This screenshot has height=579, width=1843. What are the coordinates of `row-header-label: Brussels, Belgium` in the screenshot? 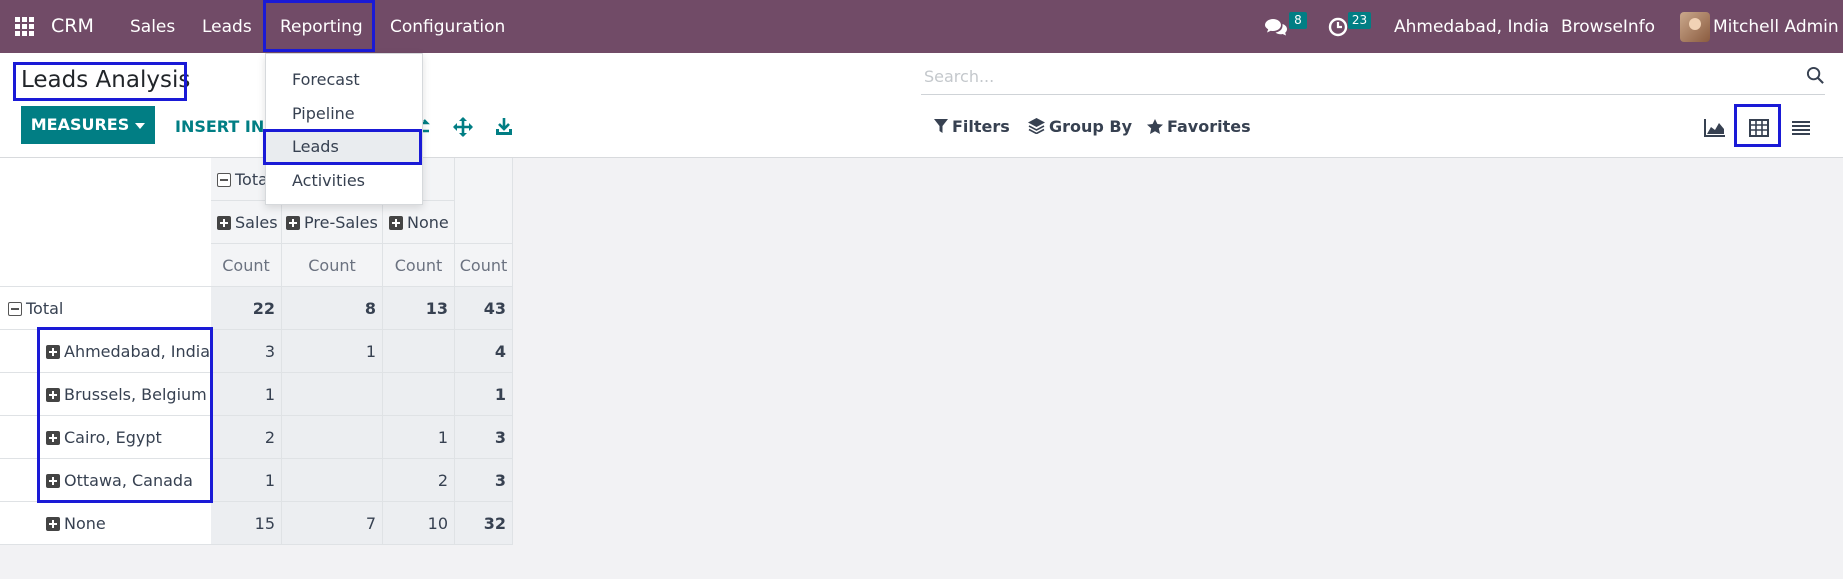 It's located at (135, 394).